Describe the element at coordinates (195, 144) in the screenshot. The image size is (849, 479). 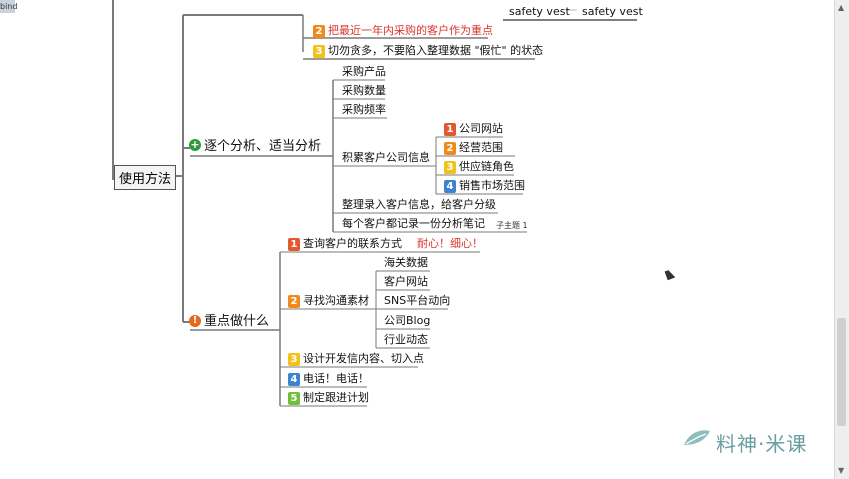
I see `plus-icon: +` at that location.